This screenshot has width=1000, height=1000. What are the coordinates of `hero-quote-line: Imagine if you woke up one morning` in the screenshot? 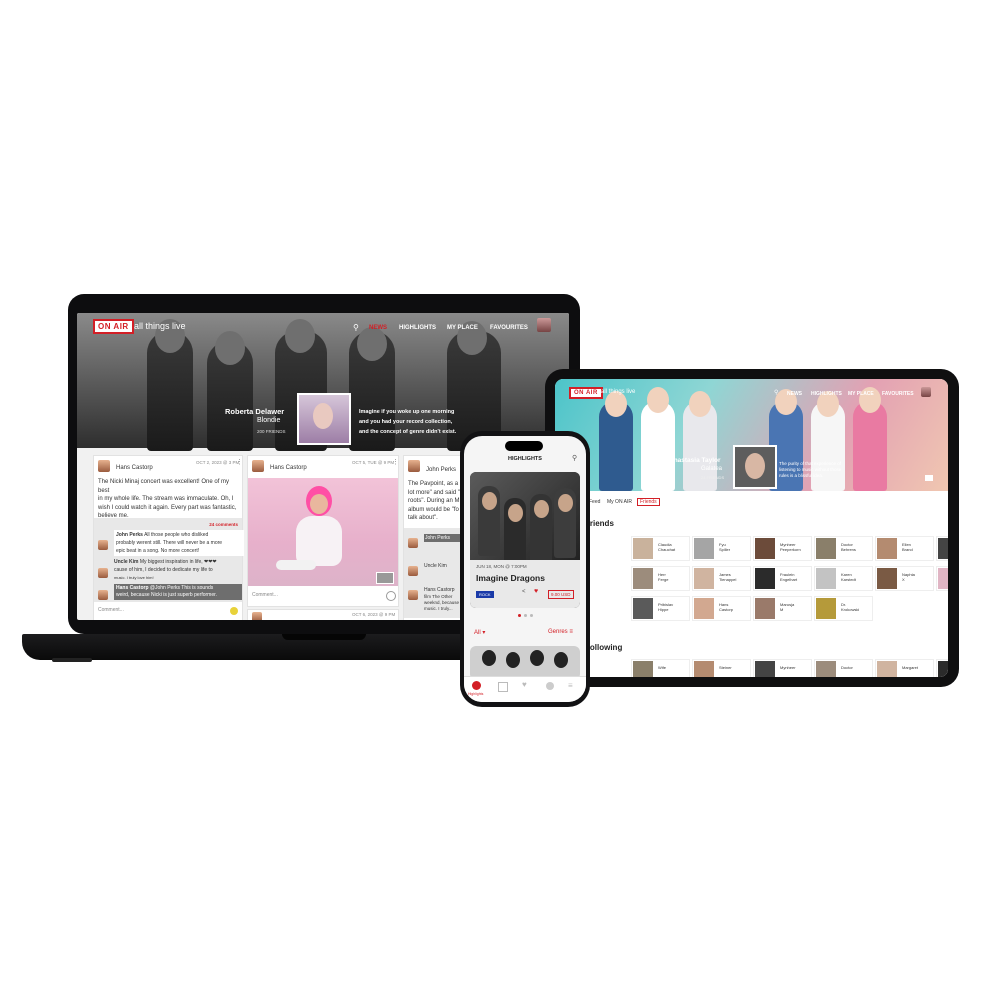 It's located at (407, 412).